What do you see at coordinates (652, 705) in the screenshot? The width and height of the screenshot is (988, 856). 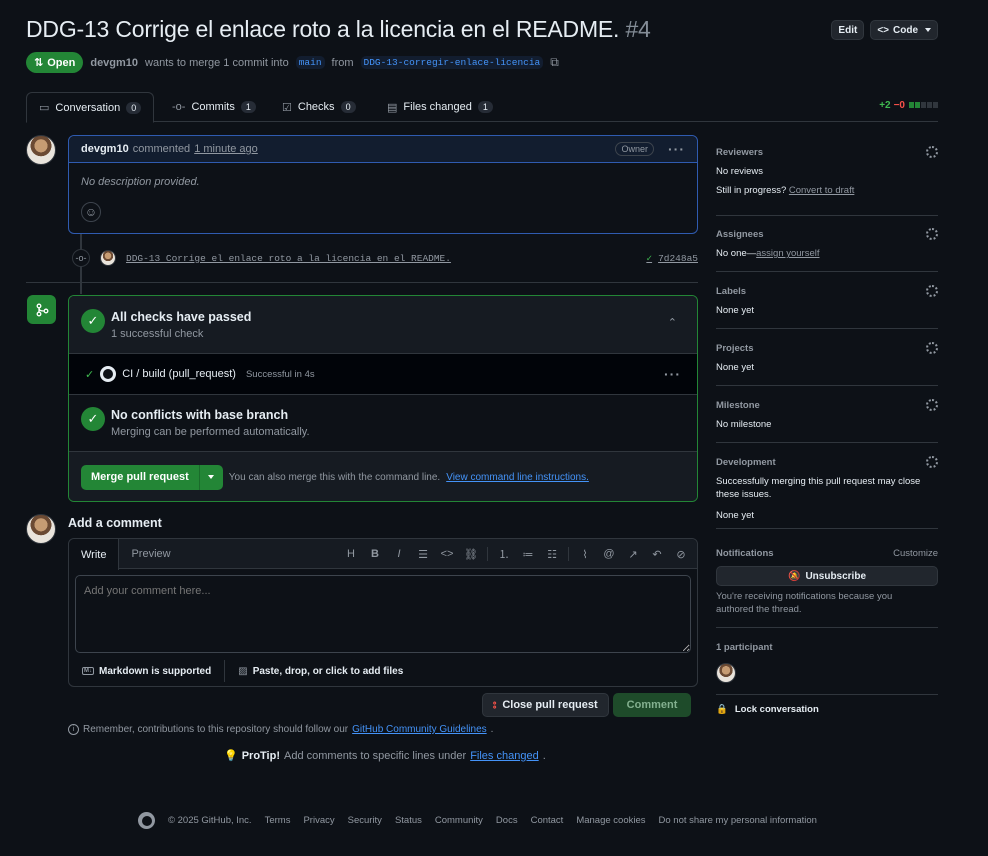 I see `comment-button: Comment` at bounding box center [652, 705].